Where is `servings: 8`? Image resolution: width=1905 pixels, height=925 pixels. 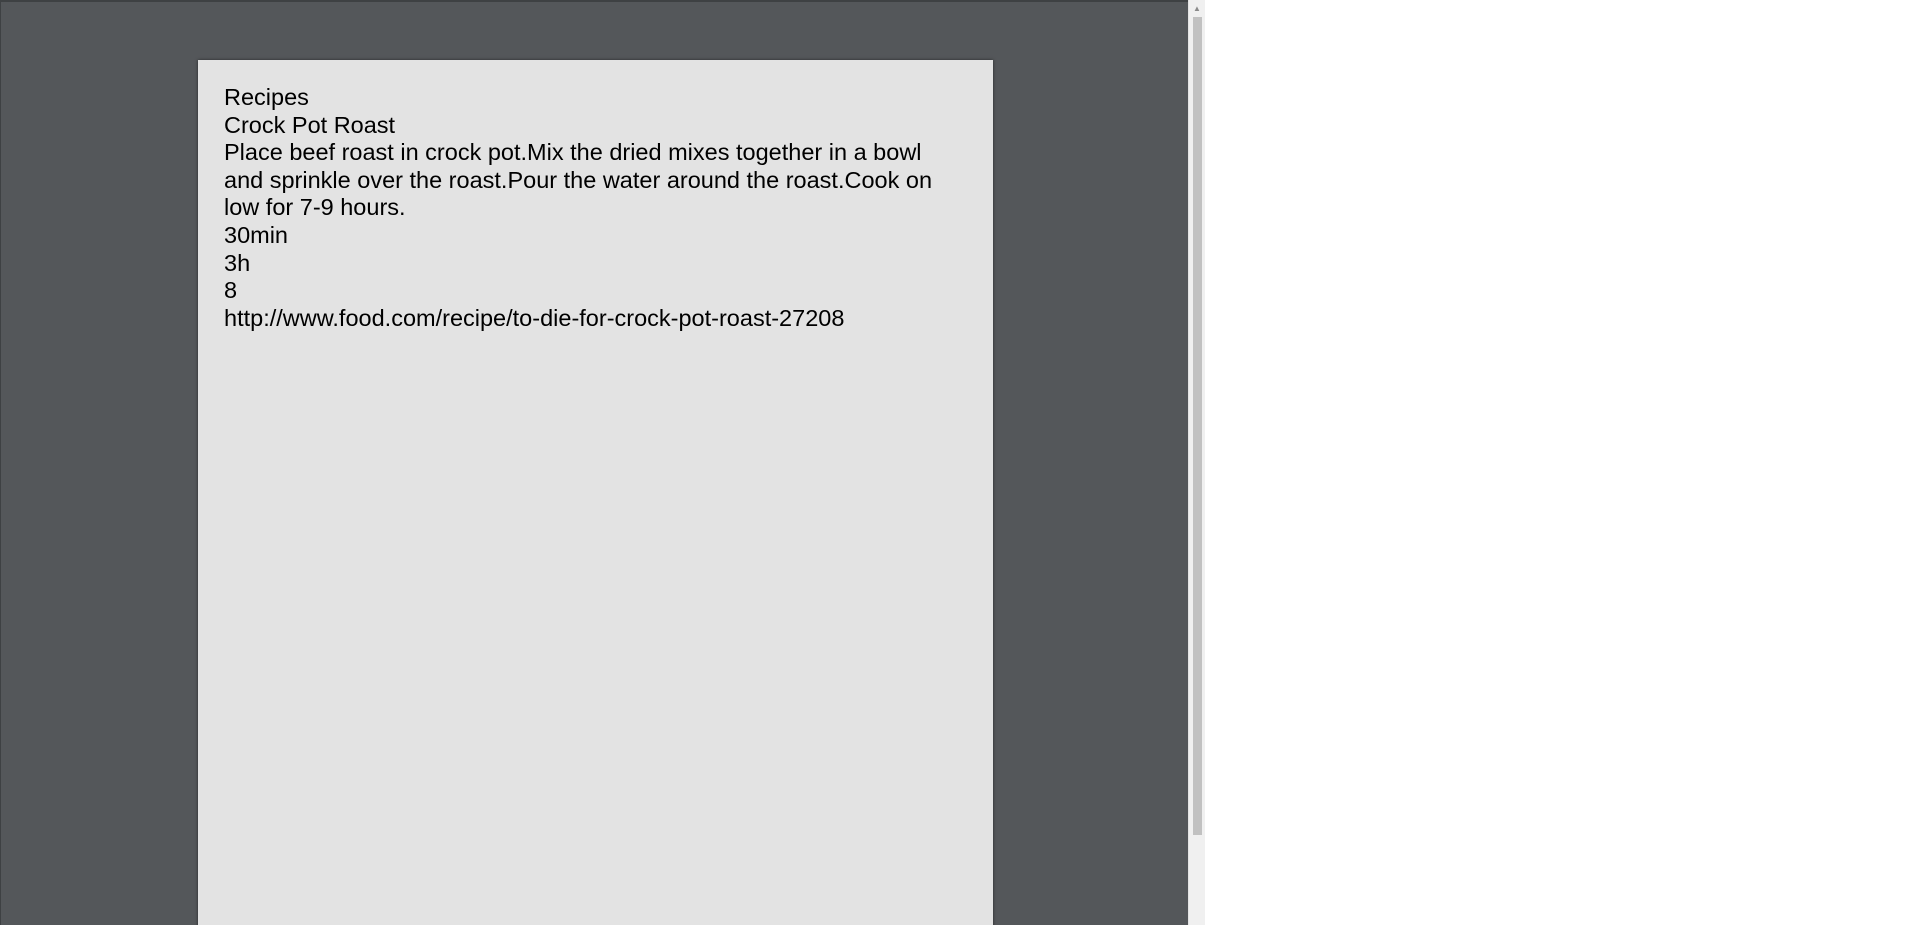 servings: 8 is located at coordinates (231, 290).